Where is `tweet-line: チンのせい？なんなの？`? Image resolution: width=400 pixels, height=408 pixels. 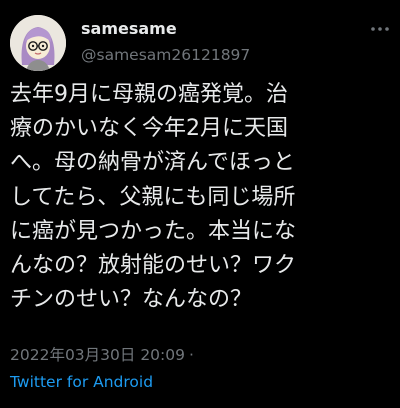 tweet-line: チンのせい？なんなの？ is located at coordinates (131, 300).